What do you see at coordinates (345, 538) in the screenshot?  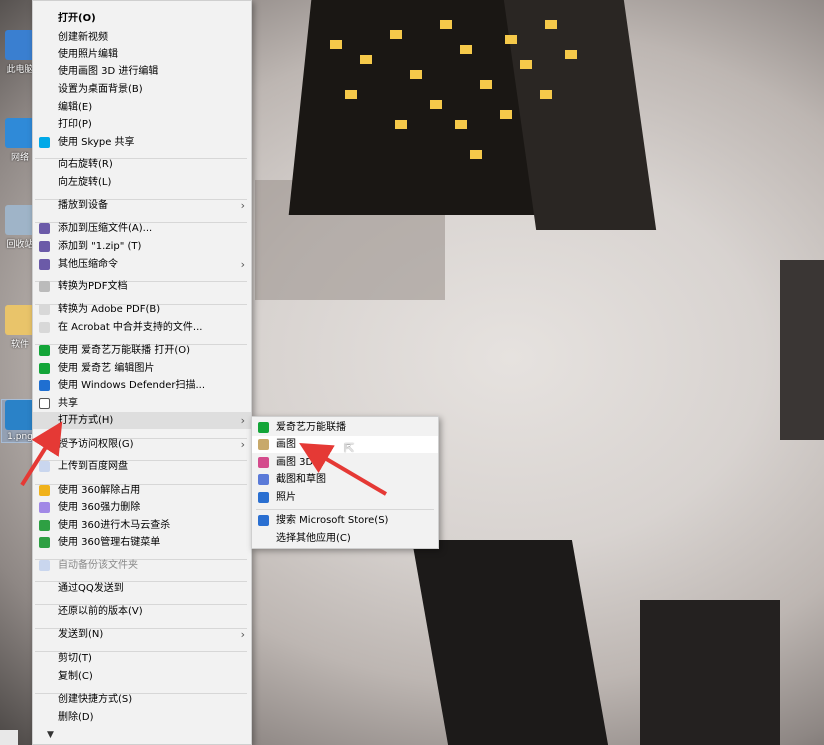 I see `submenu-item: 选择其他应用(C)` at bounding box center [345, 538].